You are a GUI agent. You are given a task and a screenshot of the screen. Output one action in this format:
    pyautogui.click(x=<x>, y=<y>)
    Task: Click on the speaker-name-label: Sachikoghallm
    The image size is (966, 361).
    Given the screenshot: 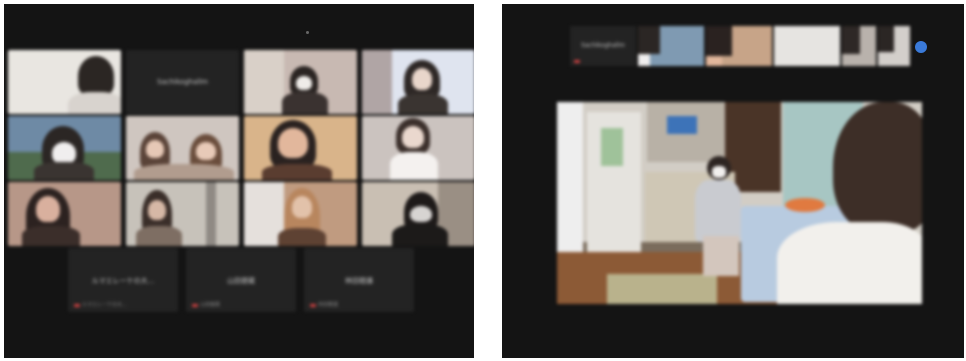 What is the action you would take?
    pyautogui.click(x=603, y=45)
    